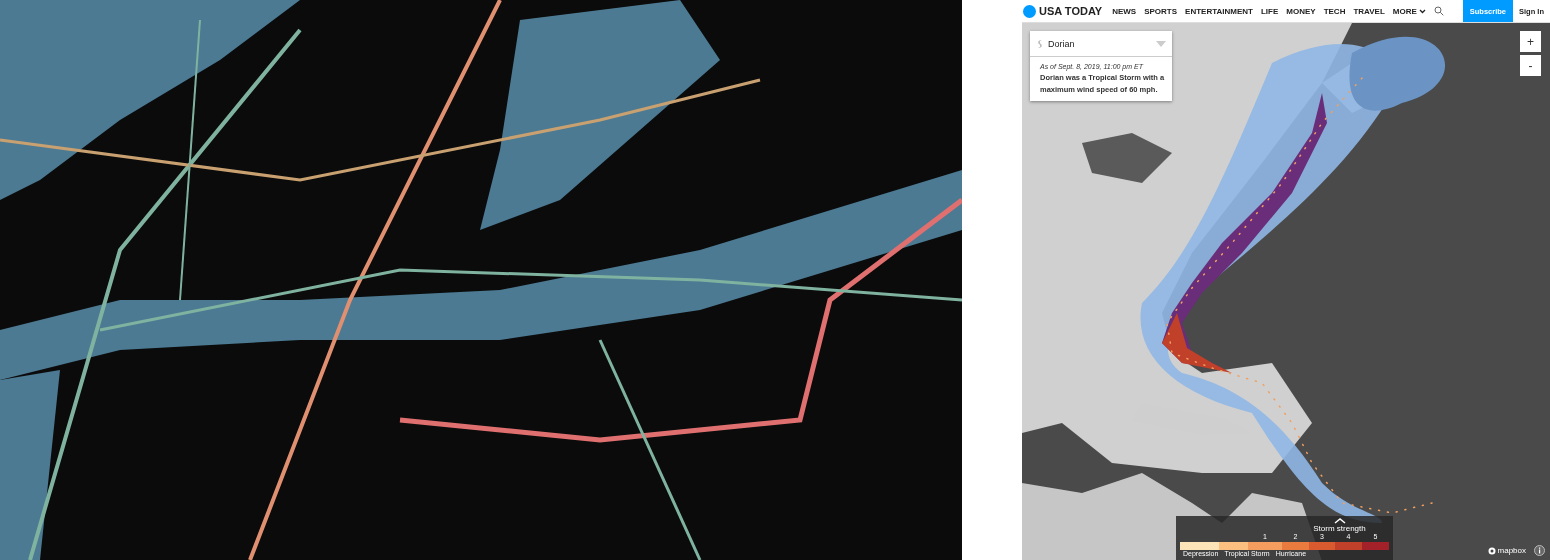 The image size is (1550, 560). What do you see at coordinates (1301, 11) in the screenshot?
I see `nav-link: MONEY` at bounding box center [1301, 11].